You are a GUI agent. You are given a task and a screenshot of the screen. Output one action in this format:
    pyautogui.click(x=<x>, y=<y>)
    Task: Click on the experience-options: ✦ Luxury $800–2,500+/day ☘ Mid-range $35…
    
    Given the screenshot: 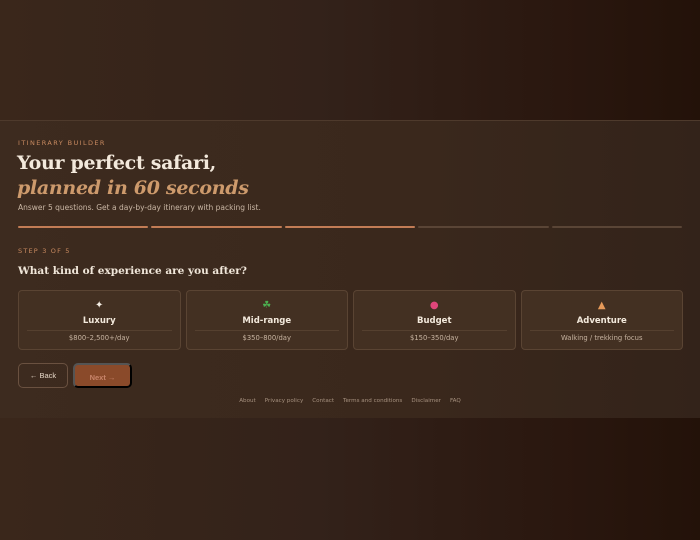 What is the action you would take?
    pyautogui.click(x=350, y=320)
    